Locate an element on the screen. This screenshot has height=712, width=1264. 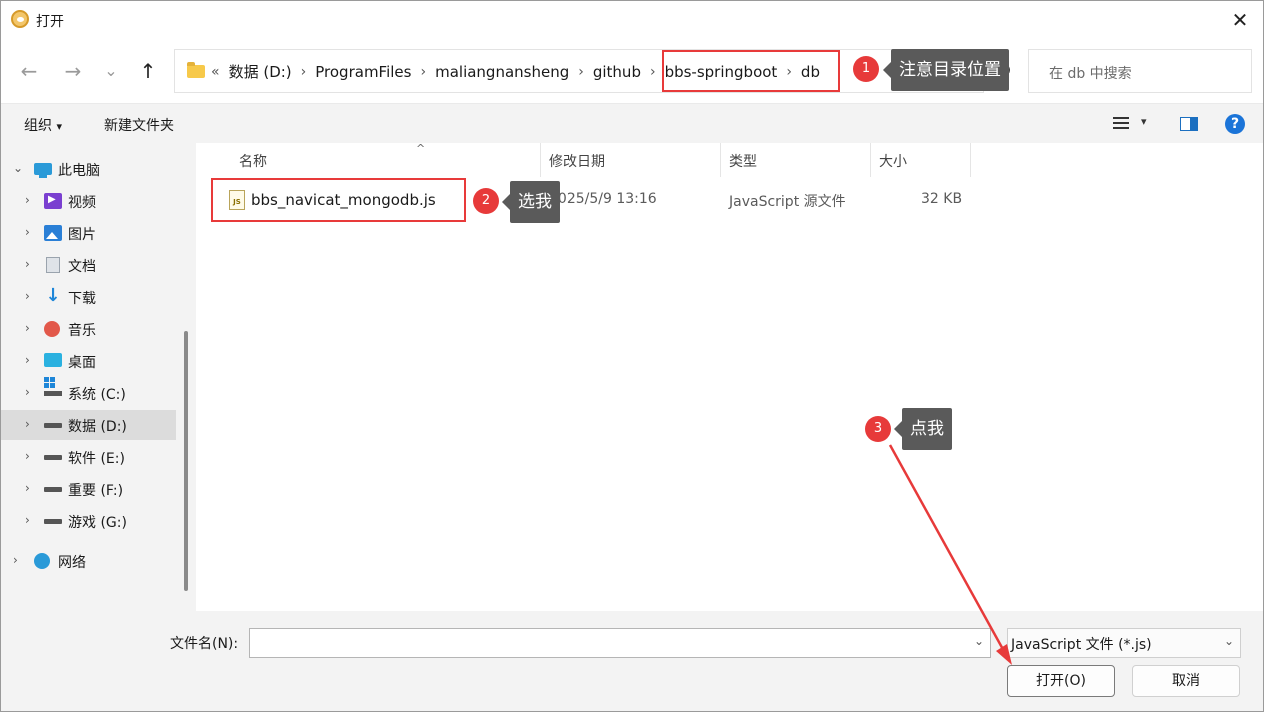
sidebar-item-label: 下载 is located at coordinates (82, 299).